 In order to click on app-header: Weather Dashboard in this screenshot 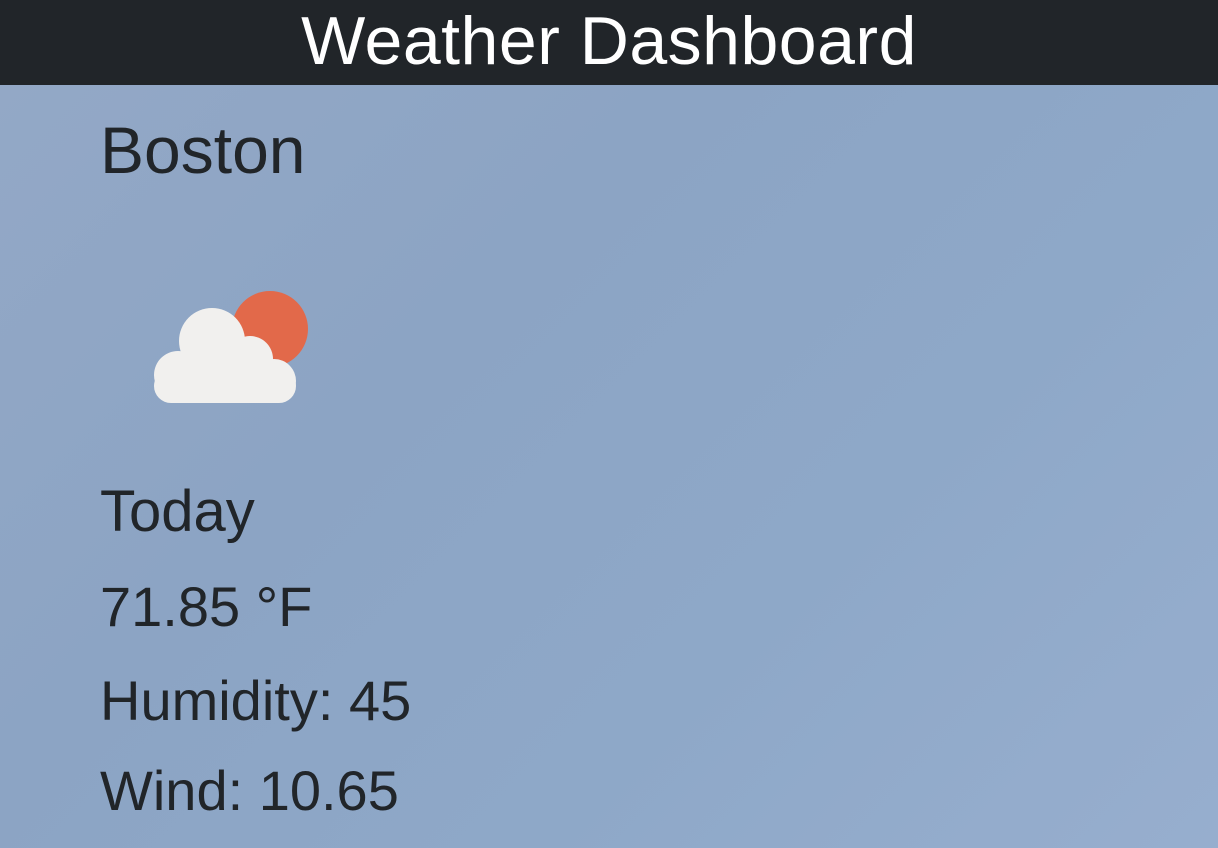, I will do `click(609, 42)`.